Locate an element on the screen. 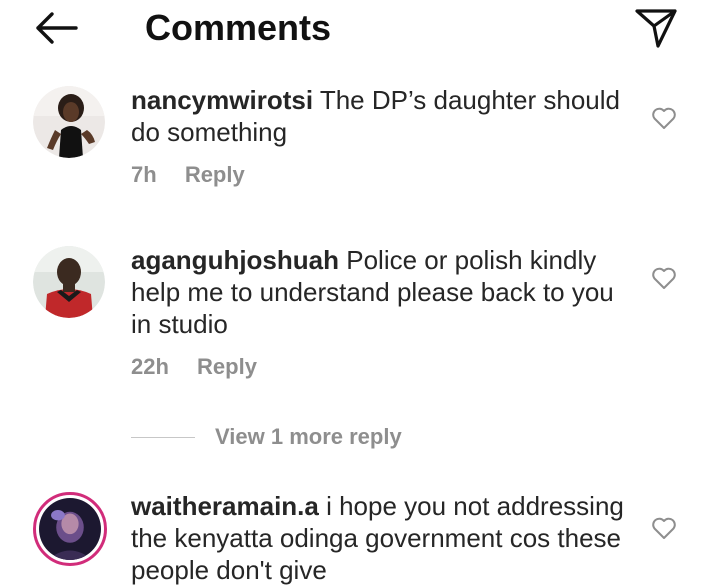 This screenshot has width=720, height=588. comment-time: 7h is located at coordinates (144, 174).